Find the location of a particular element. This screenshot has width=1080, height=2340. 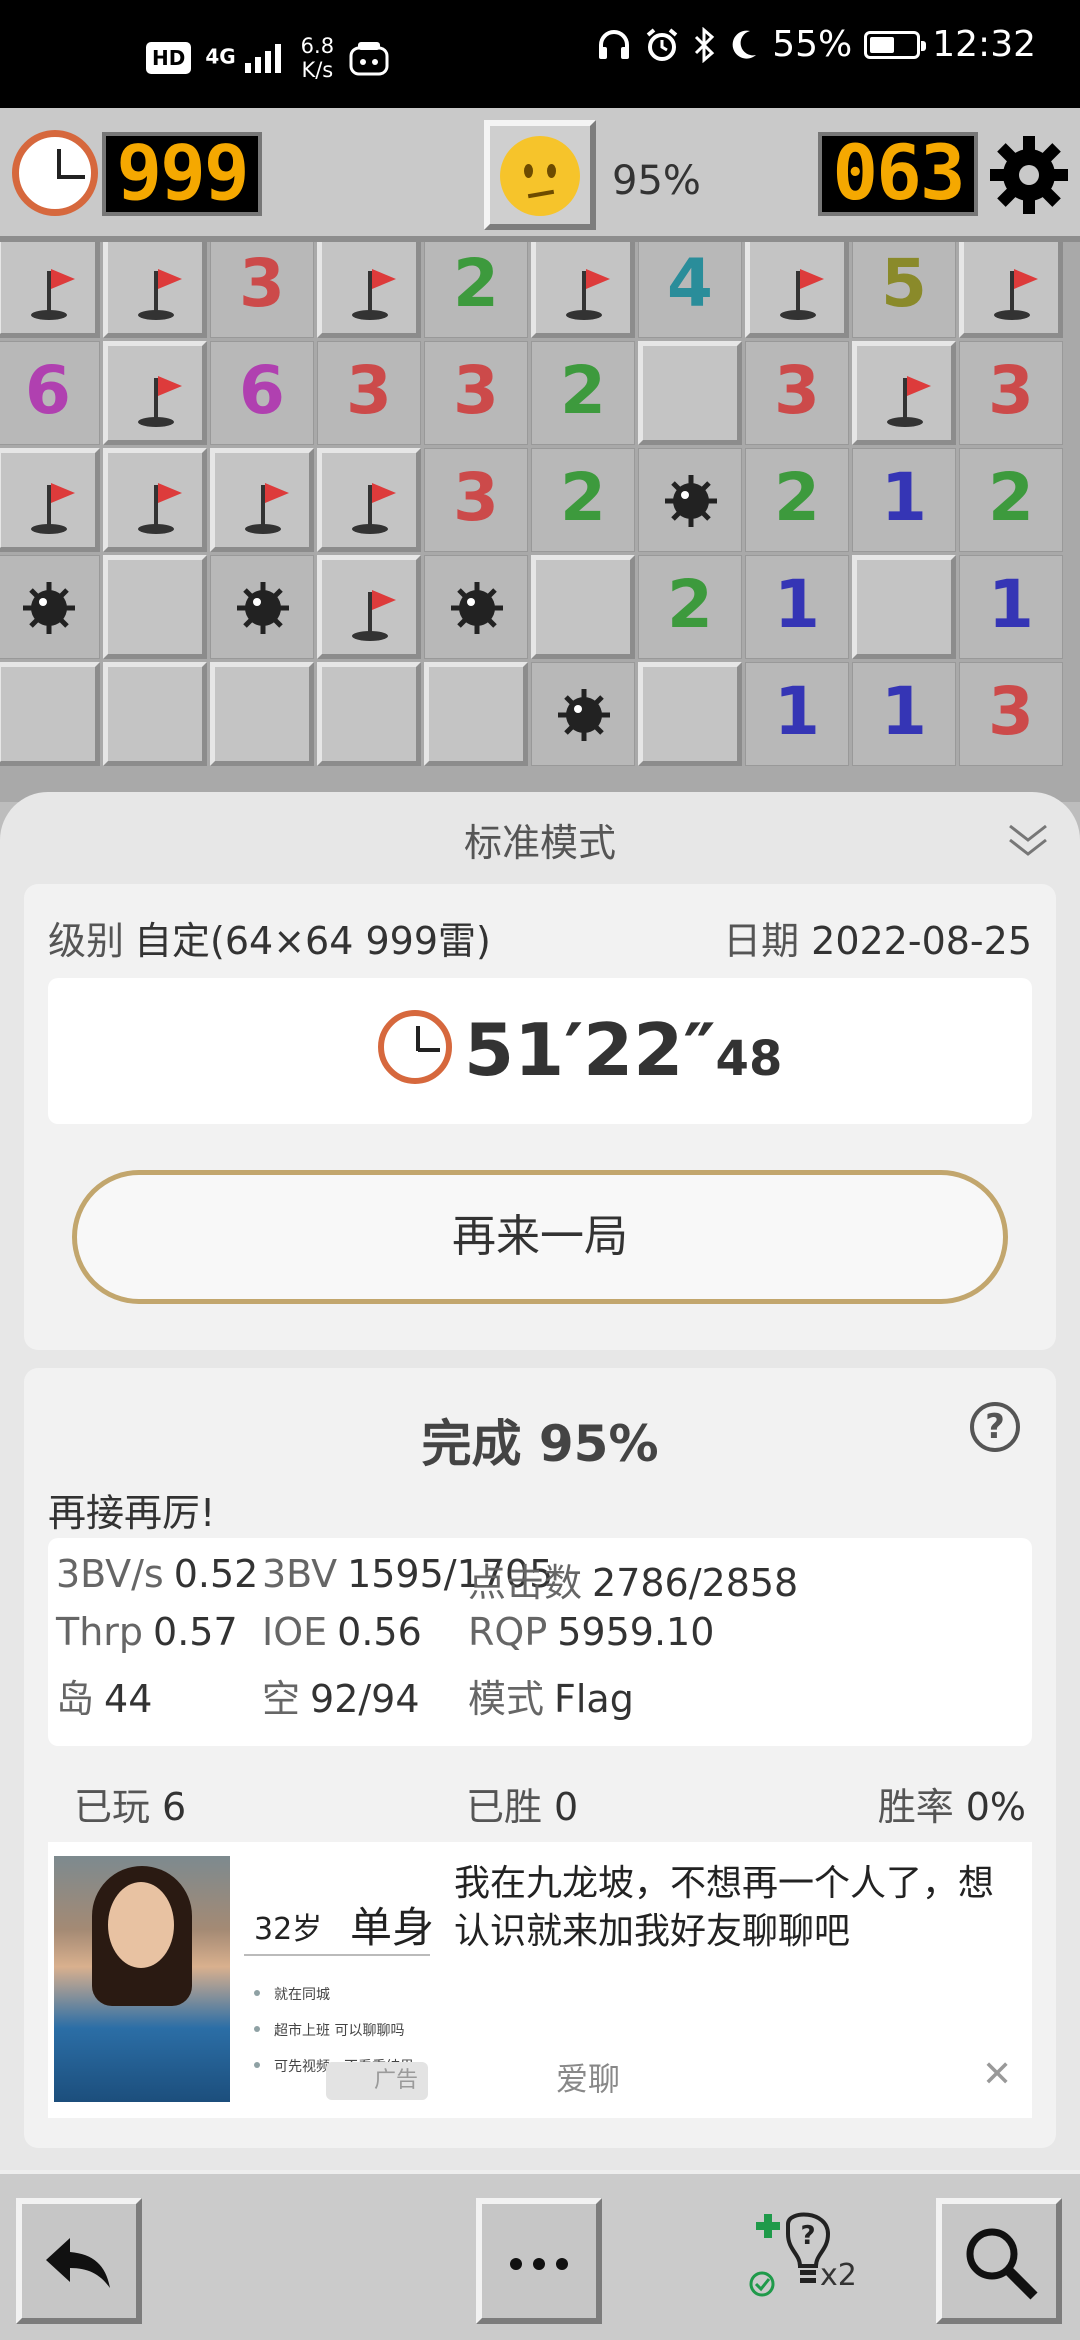

mines-remaining-counter: 063 is located at coordinates (898, 174).